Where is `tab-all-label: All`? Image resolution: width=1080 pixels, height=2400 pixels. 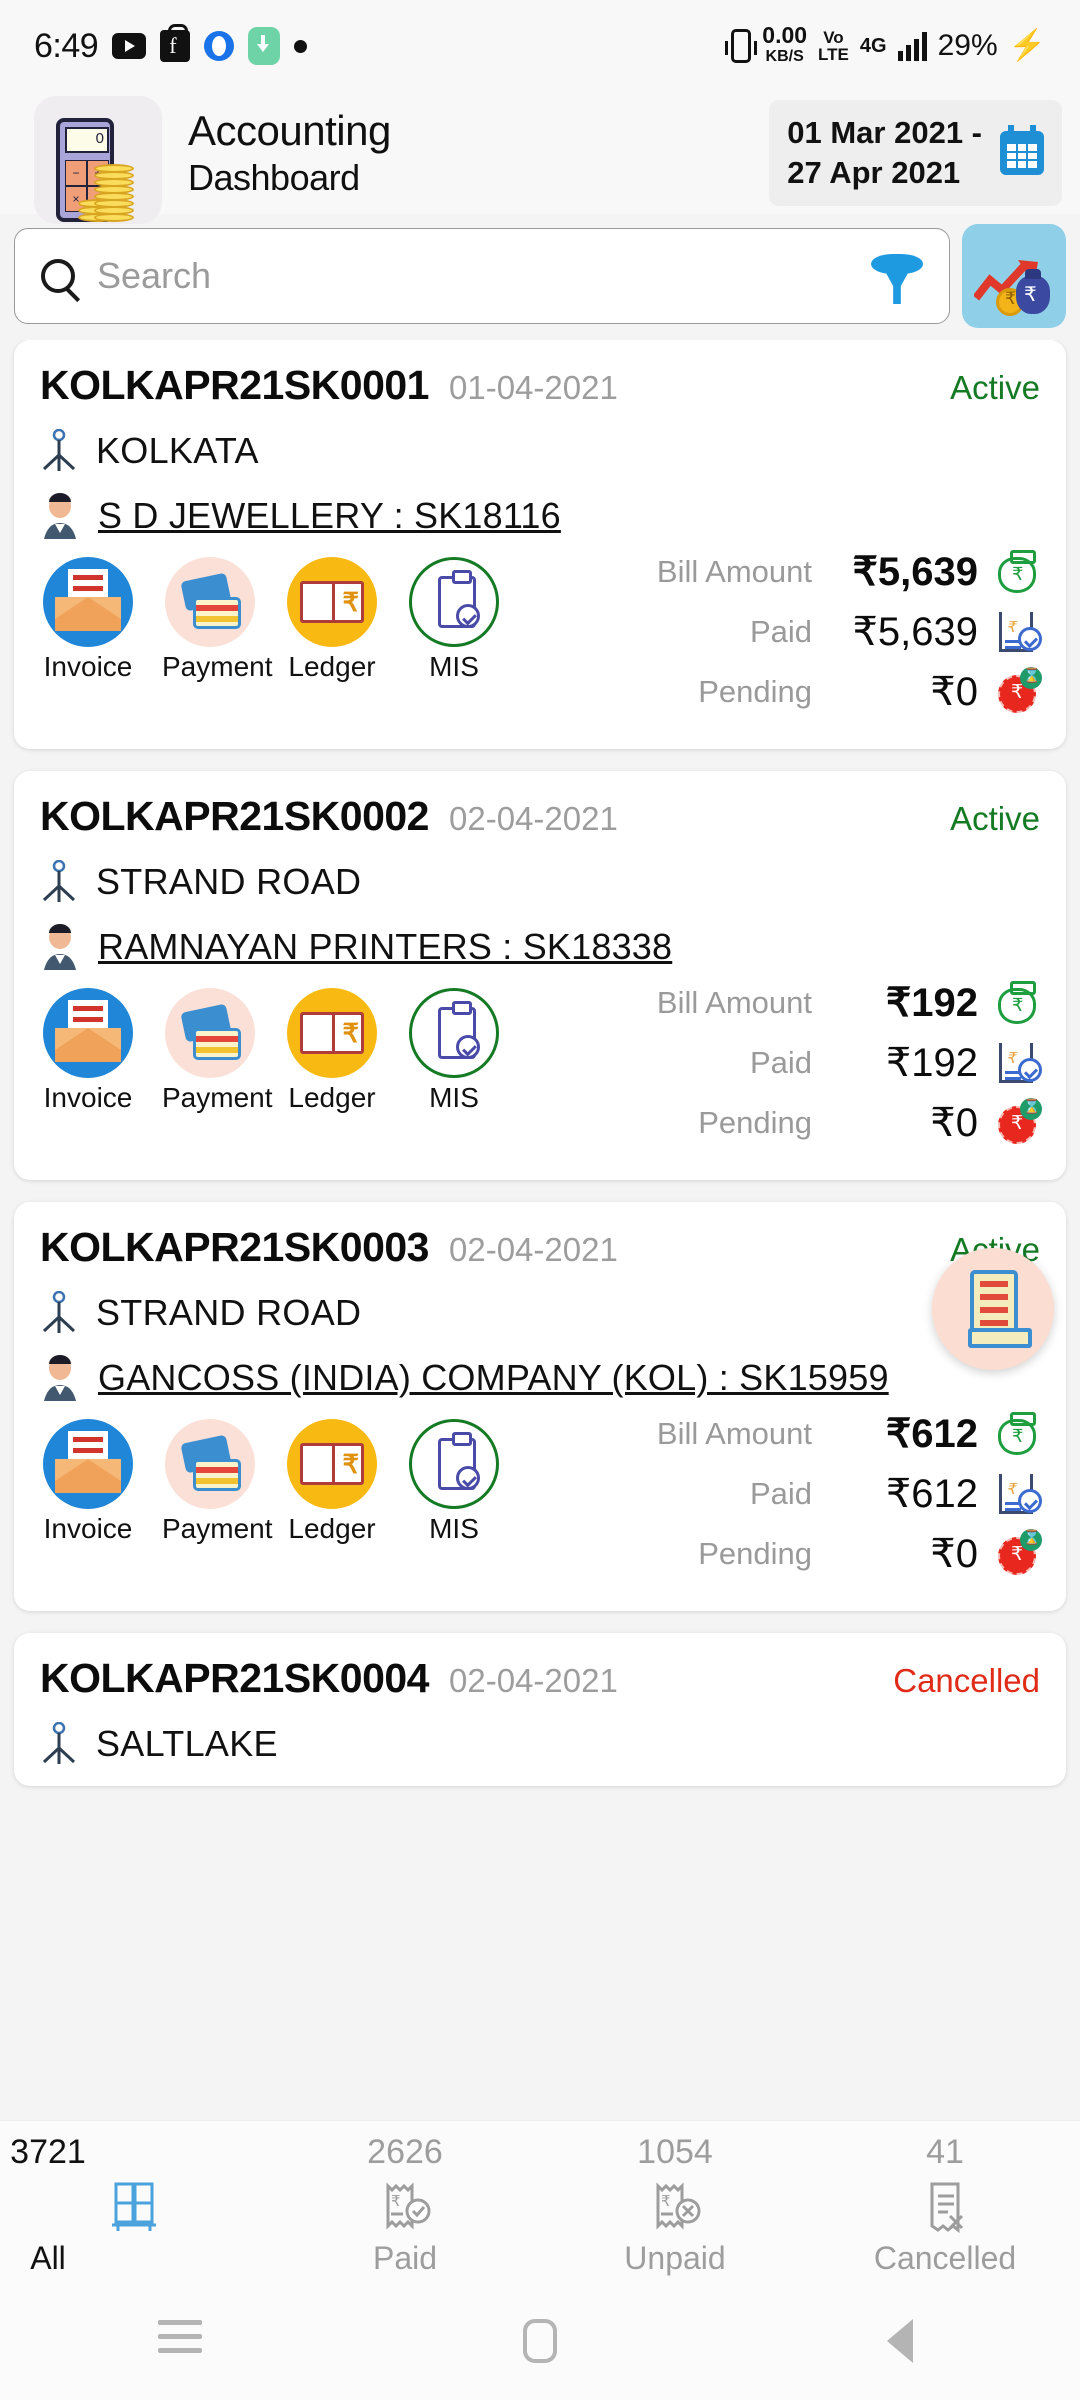 tab-all-label: All is located at coordinates (48, 2258).